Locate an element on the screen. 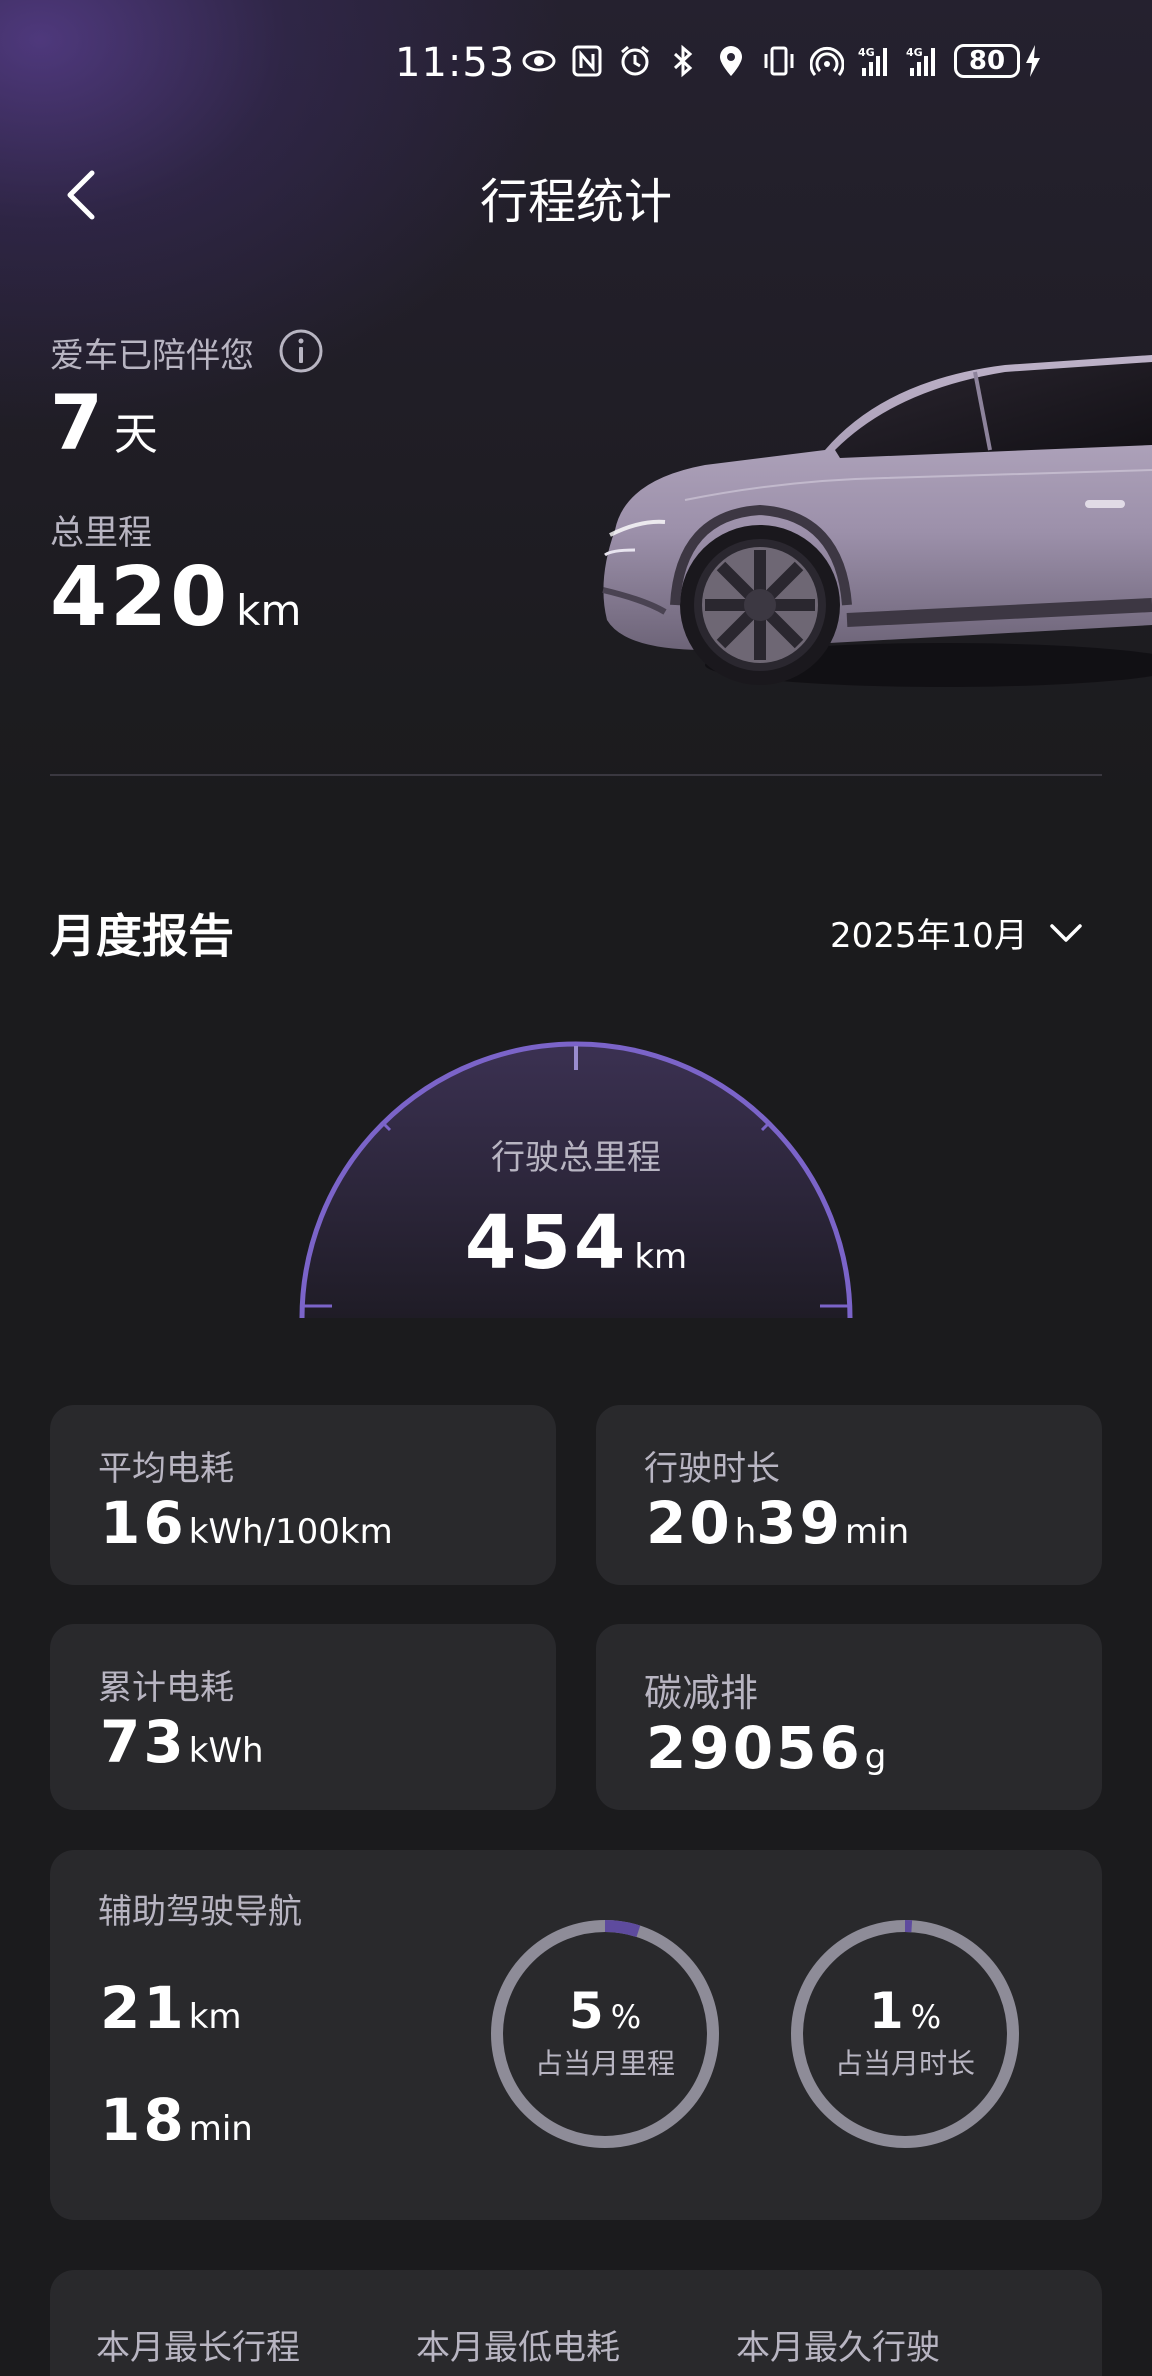  total-consumption-label: 累计电耗 is located at coordinates (166, 1688).